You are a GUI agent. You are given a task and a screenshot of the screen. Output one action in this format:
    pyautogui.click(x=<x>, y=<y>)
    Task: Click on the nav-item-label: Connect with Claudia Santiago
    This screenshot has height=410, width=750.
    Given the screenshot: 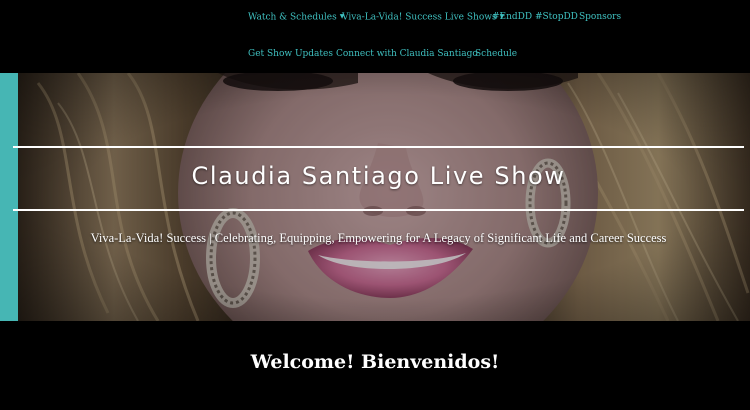 What is the action you would take?
    pyautogui.click(x=407, y=54)
    